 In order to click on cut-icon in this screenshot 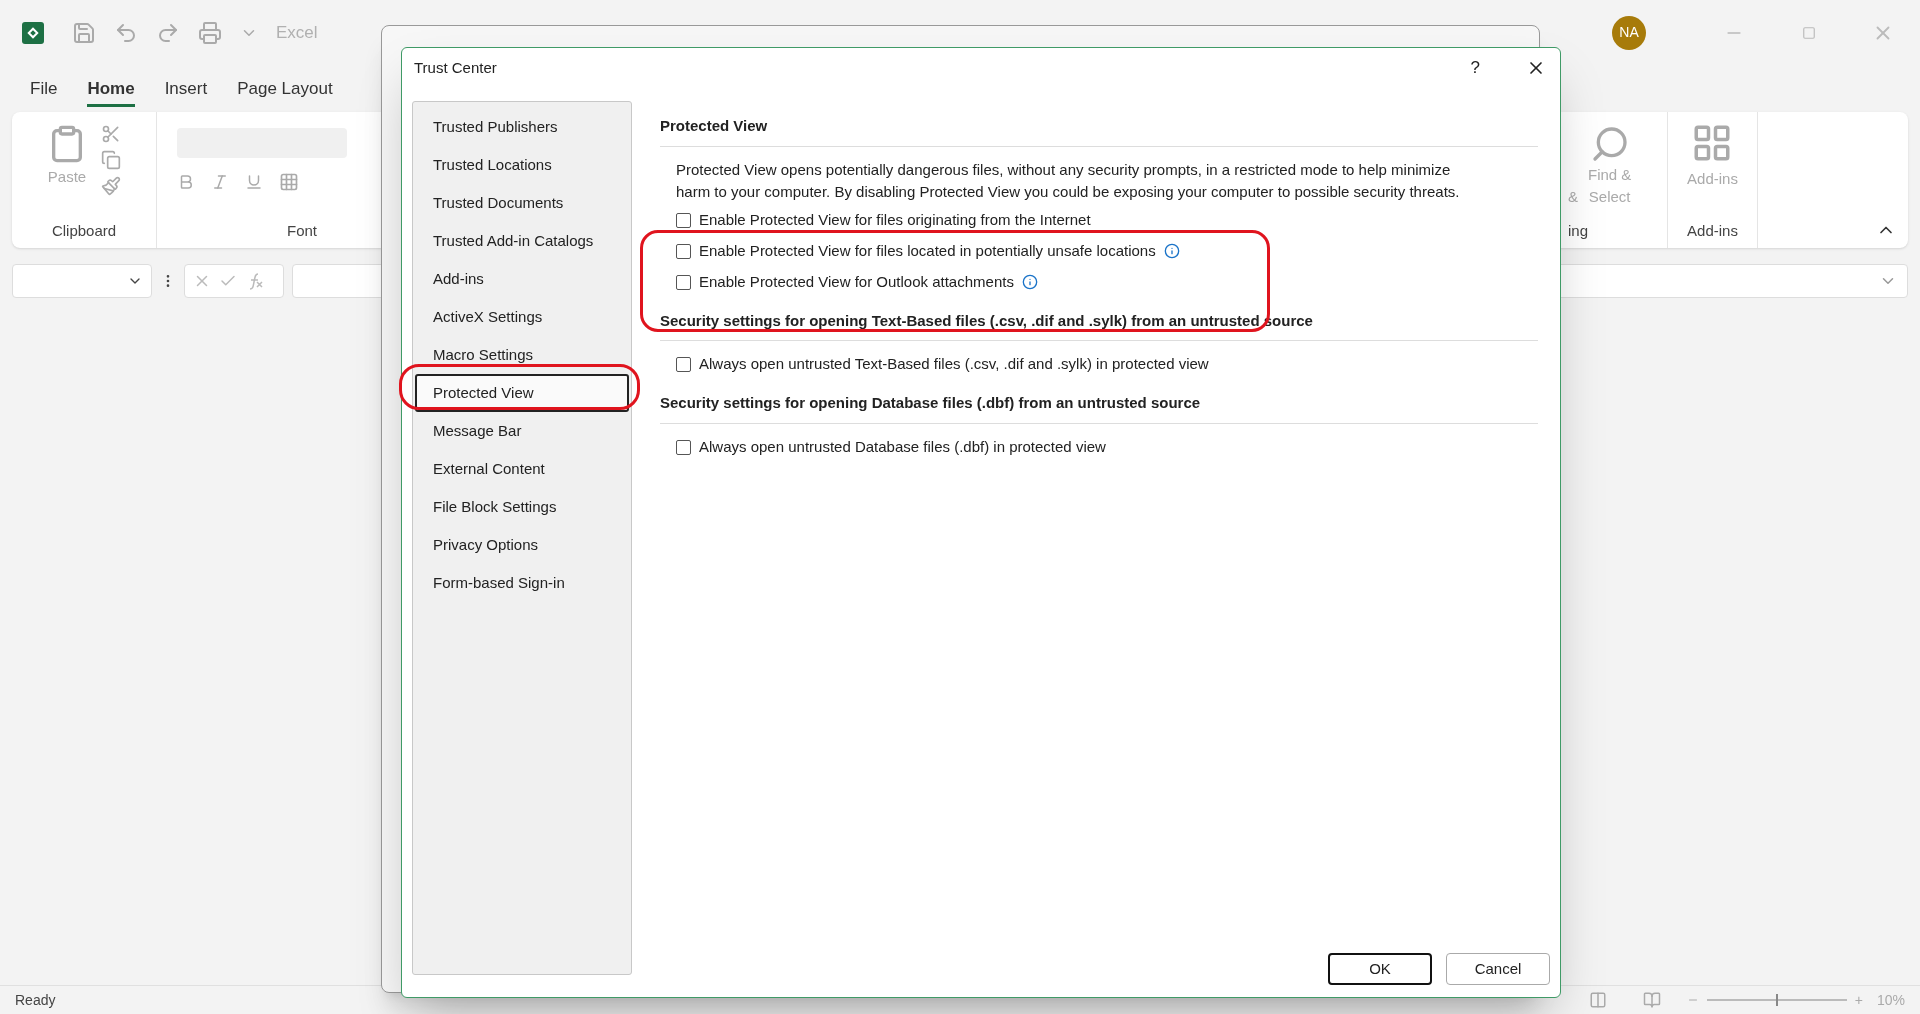, I will do `click(111, 134)`.